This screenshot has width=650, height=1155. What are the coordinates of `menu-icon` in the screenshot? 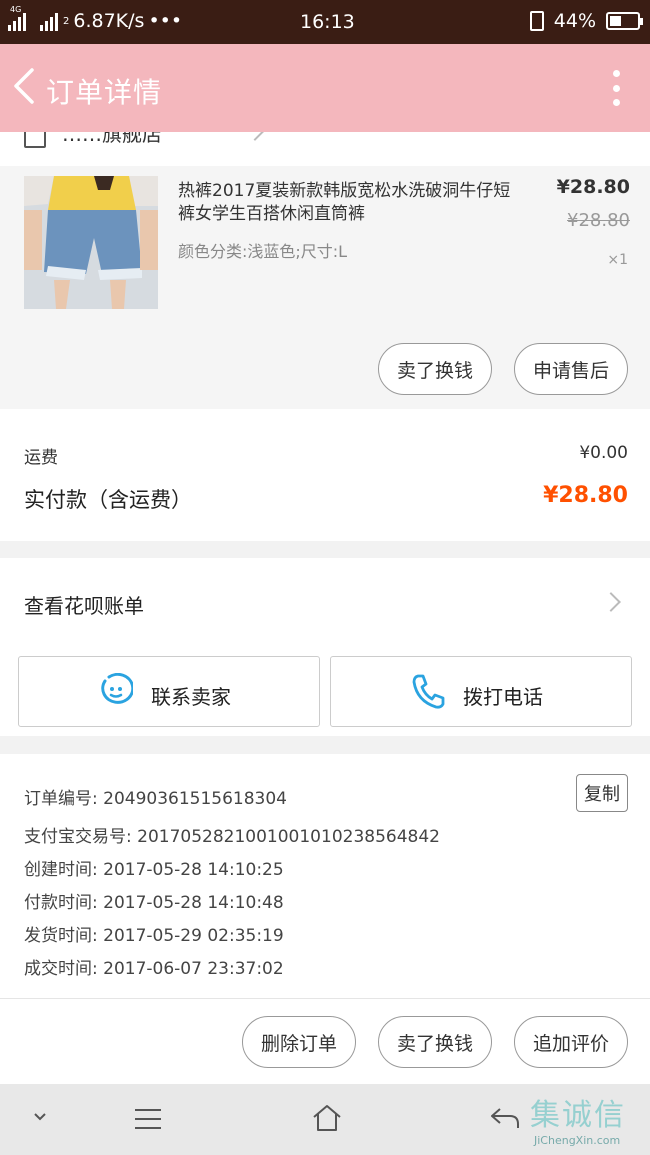 It's located at (148, 1119).